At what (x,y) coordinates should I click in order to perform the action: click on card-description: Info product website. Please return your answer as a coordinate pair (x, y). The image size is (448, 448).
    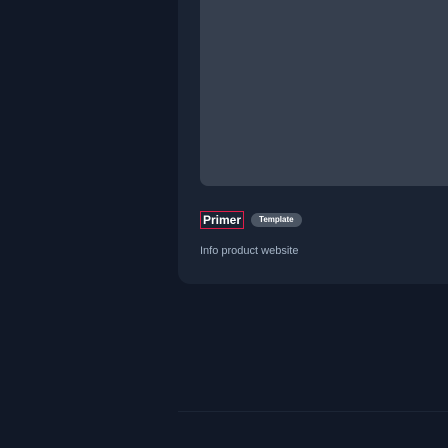
    Looking at the image, I should click on (249, 251).